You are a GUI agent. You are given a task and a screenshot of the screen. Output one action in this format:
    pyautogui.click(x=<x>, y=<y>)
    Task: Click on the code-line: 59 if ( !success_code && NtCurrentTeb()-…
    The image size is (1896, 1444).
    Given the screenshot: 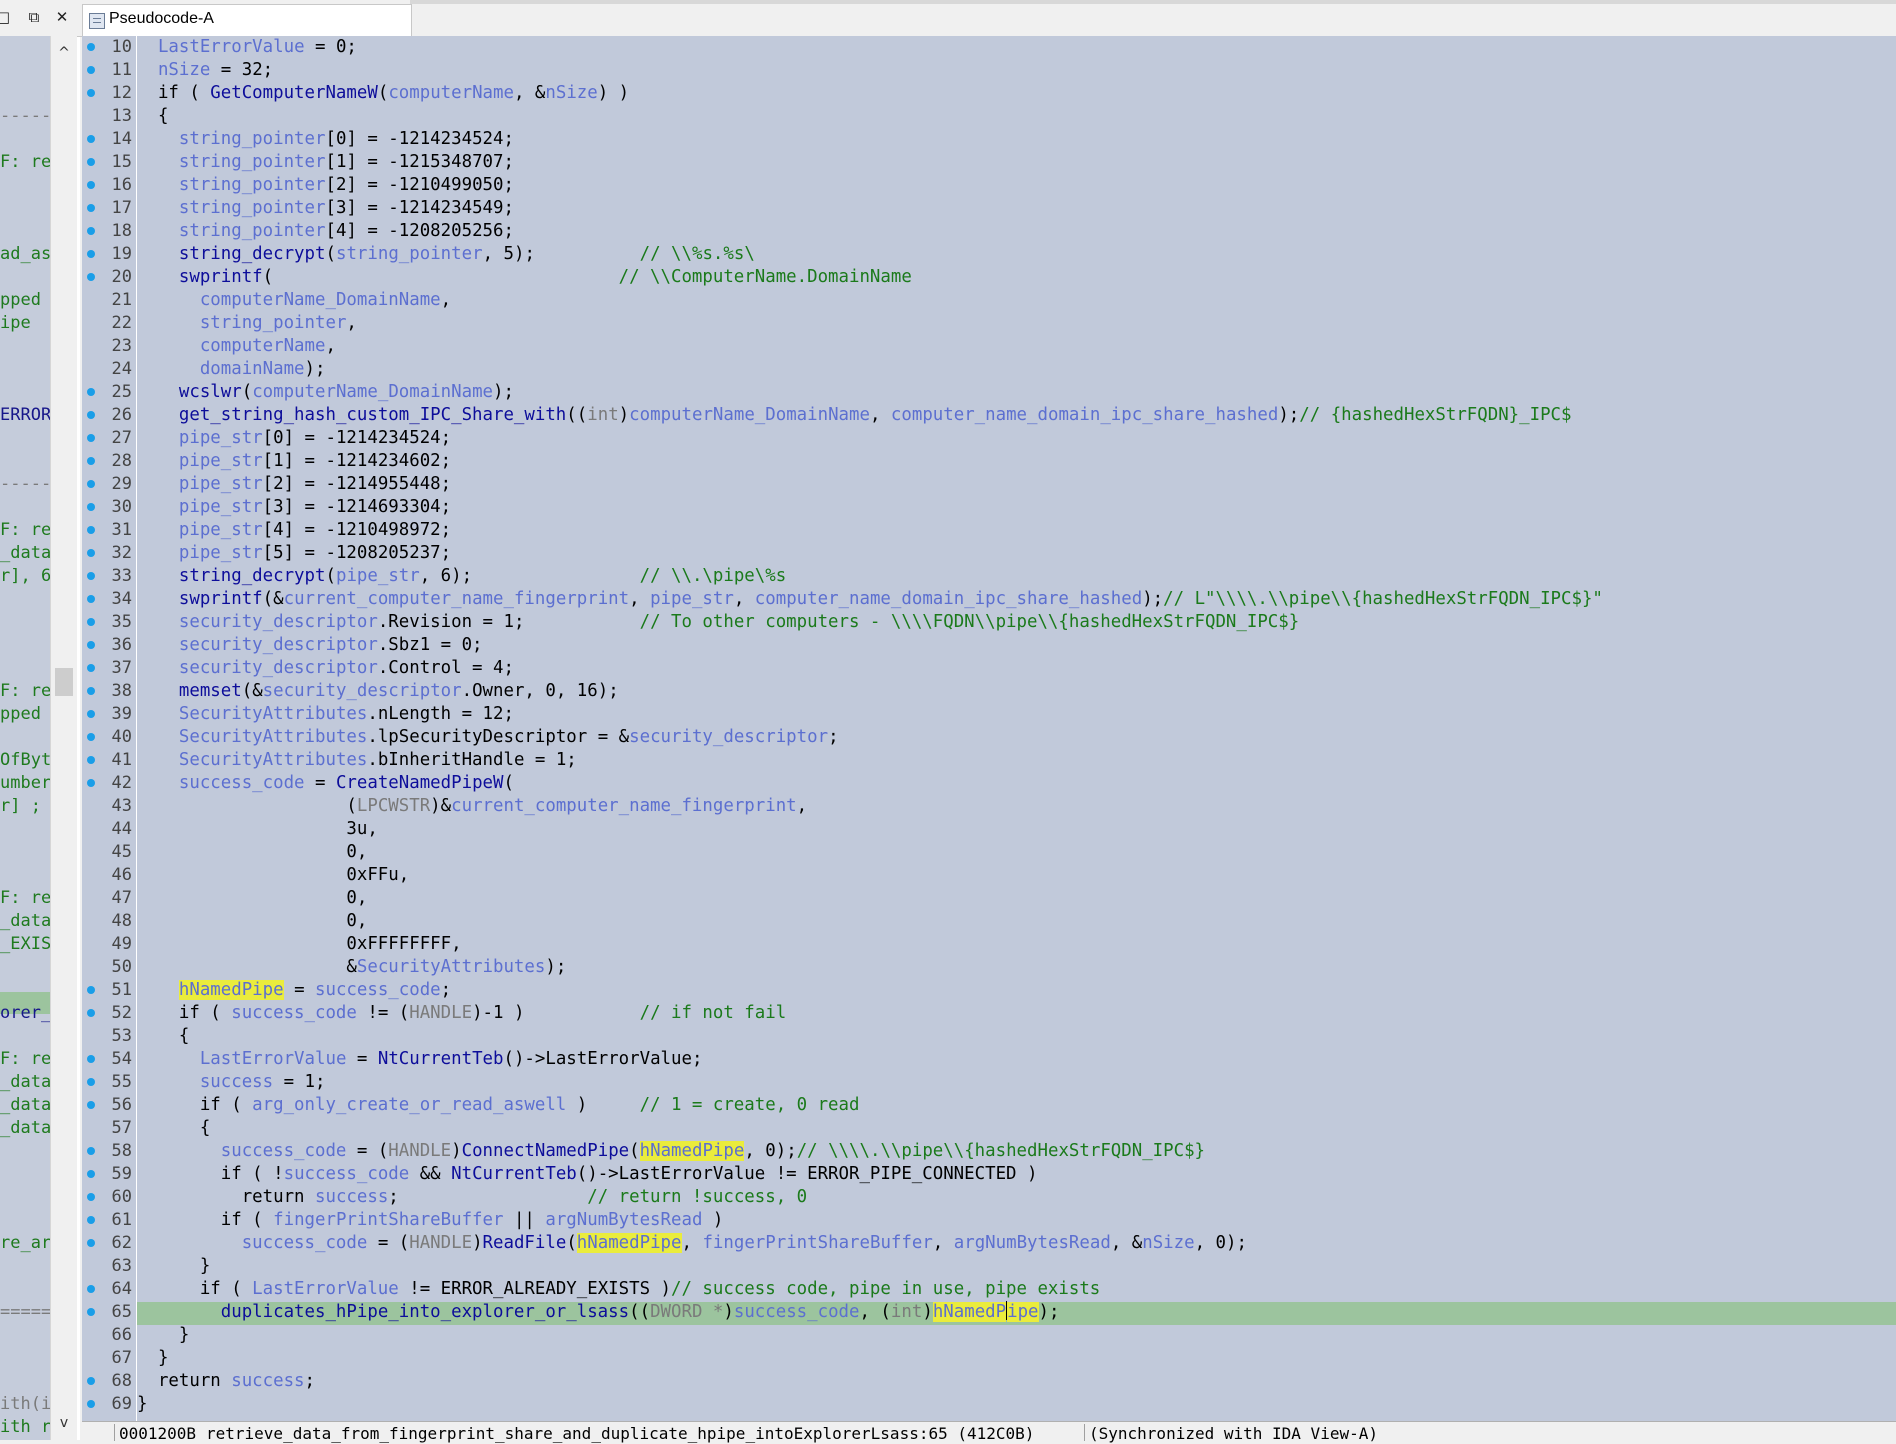 What is the action you would take?
    pyautogui.click(x=989, y=1174)
    